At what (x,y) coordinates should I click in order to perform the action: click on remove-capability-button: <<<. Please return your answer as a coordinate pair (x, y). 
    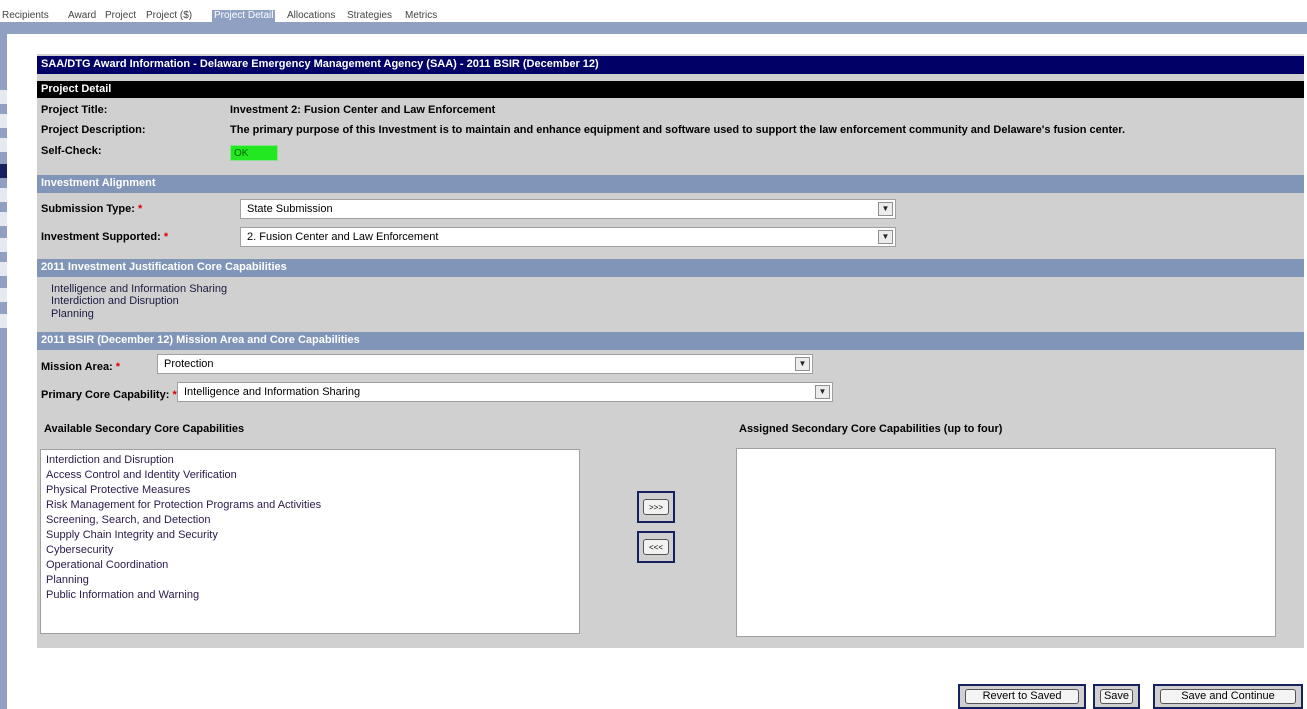
    Looking at the image, I should click on (656, 547).